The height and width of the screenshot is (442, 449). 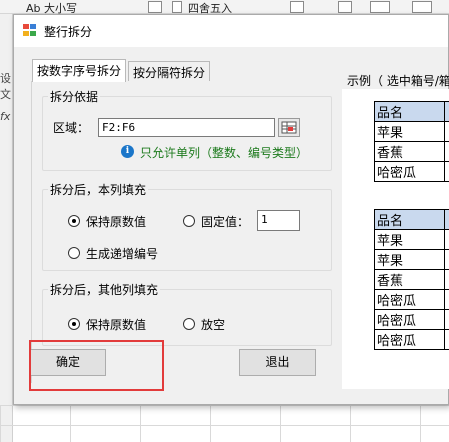 I want to click on this-column-fill-title: 拆分后，本列填充, so click(x=98, y=189).